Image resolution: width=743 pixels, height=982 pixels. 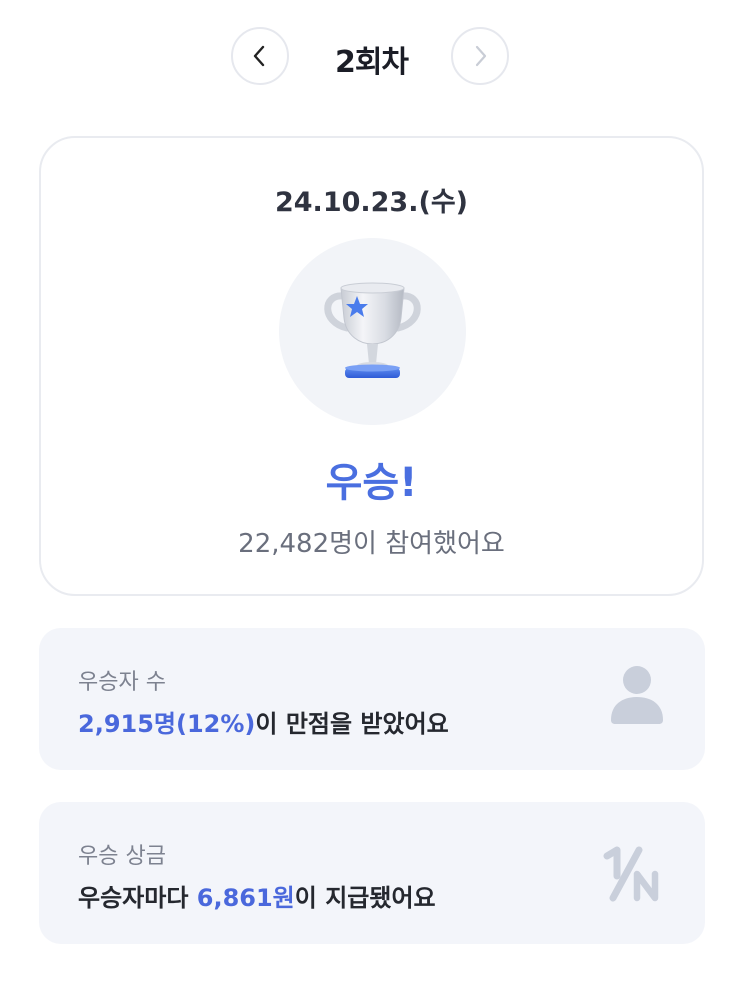 I want to click on one-over-n-icon, so click(x=631, y=874).